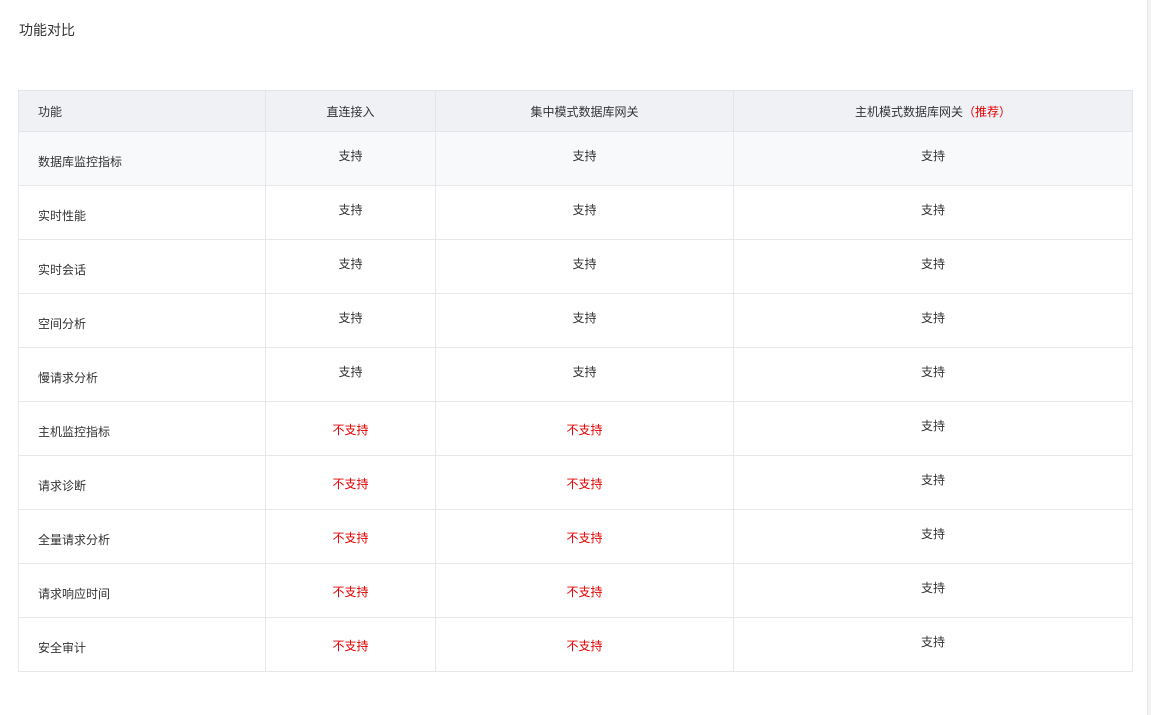 This screenshot has width=1151, height=715. I want to click on feature-cell: 安全审计, so click(142, 644).